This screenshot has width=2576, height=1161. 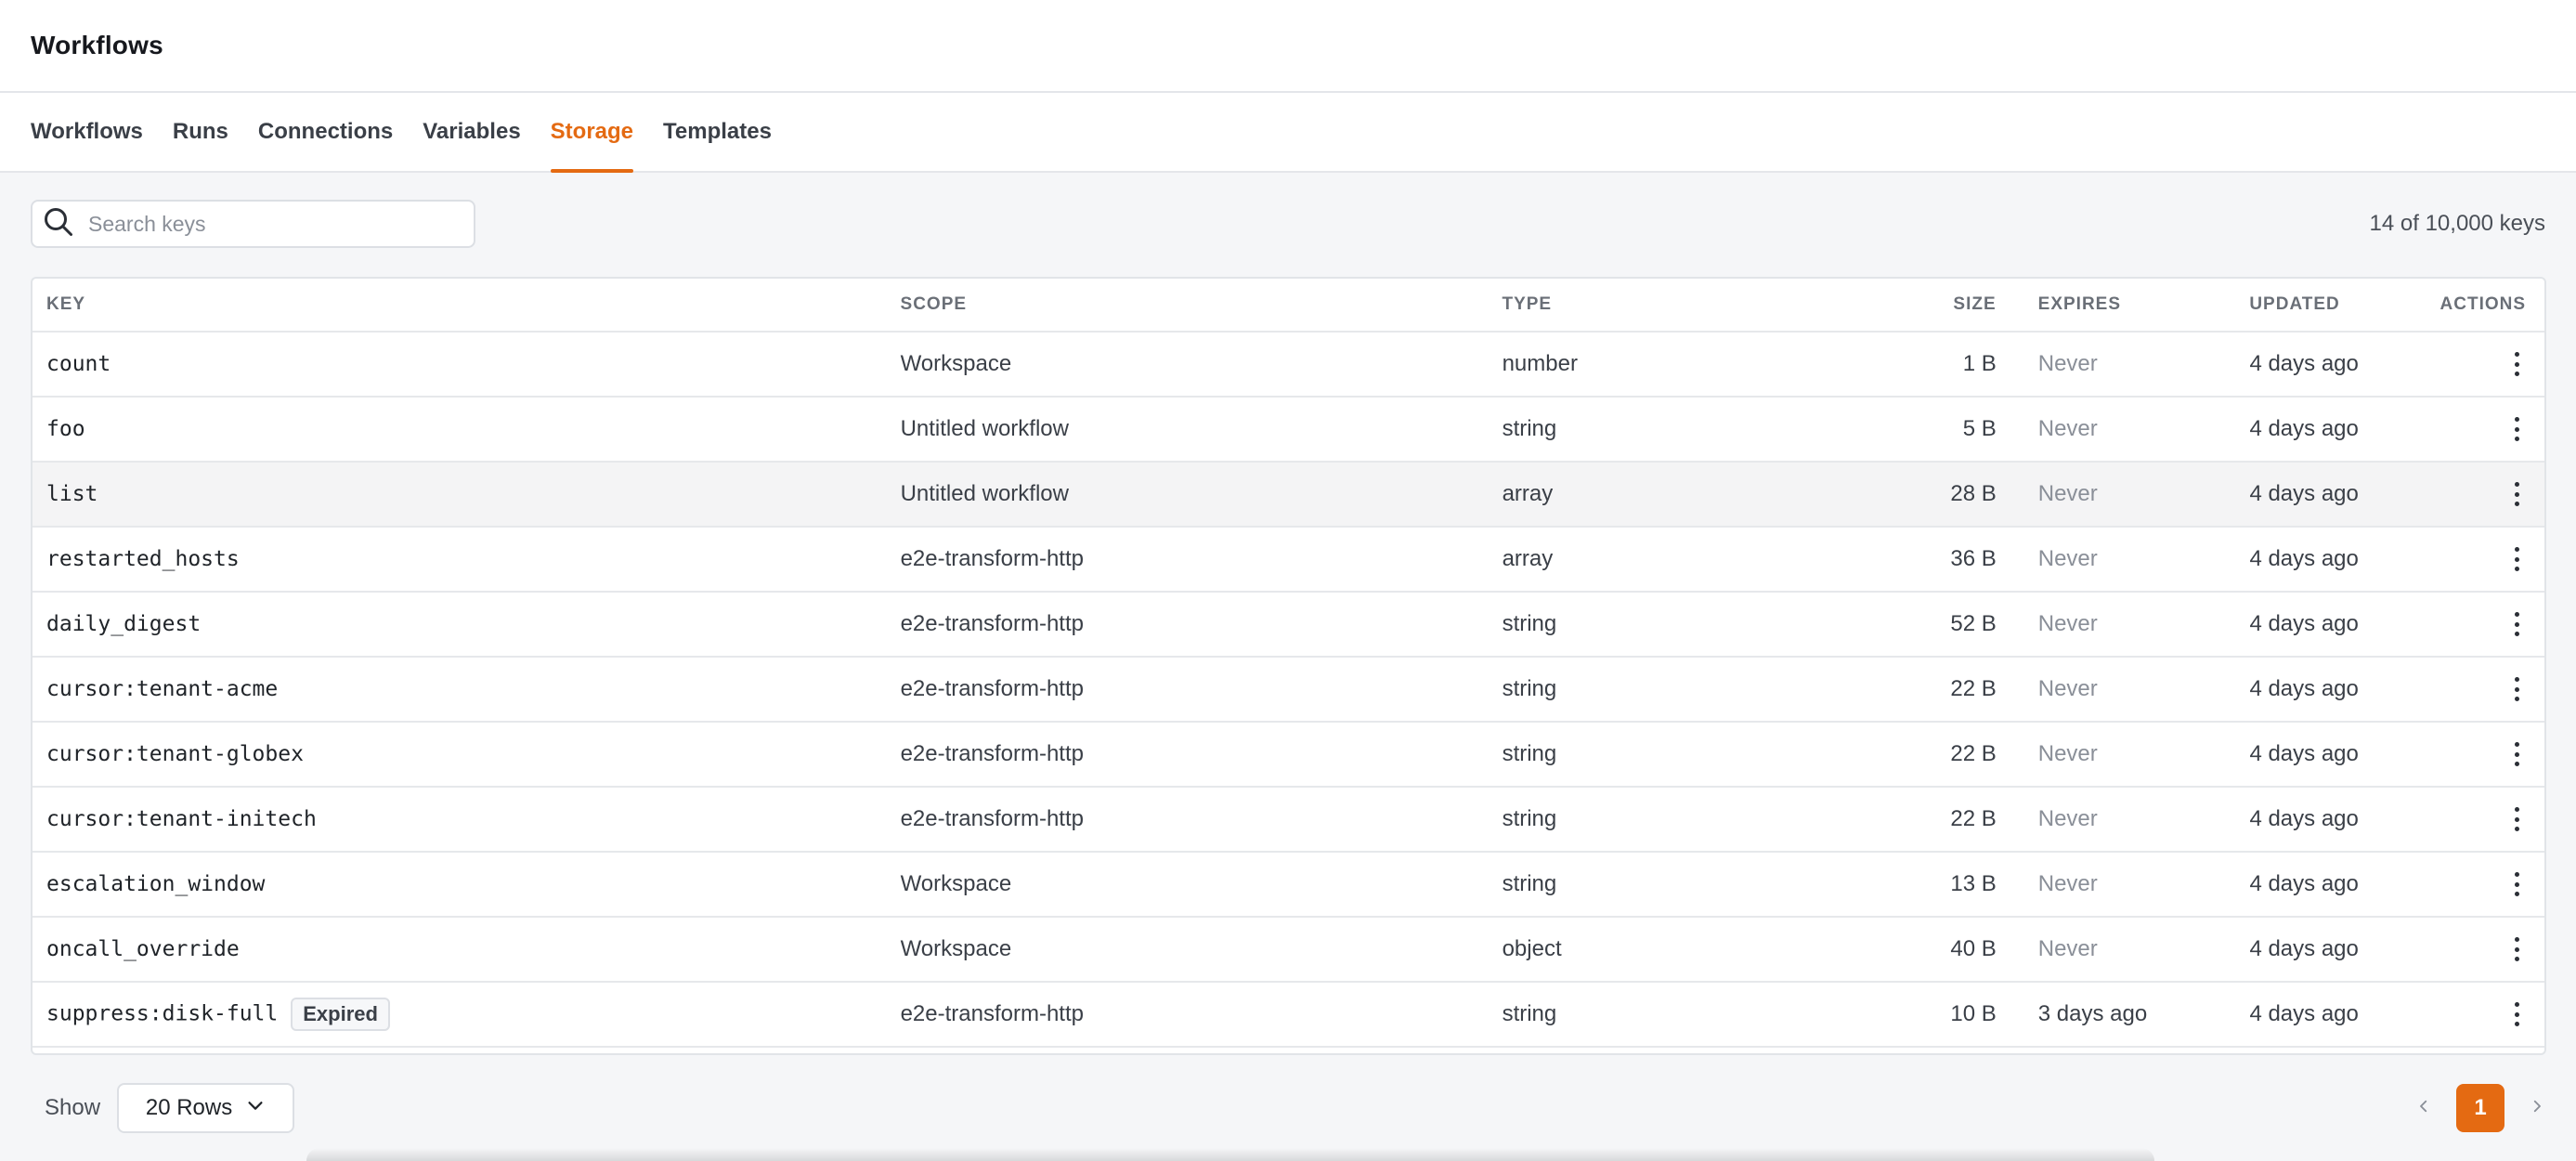 What do you see at coordinates (255, 1108) in the screenshot?
I see `chevron-down-icon` at bounding box center [255, 1108].